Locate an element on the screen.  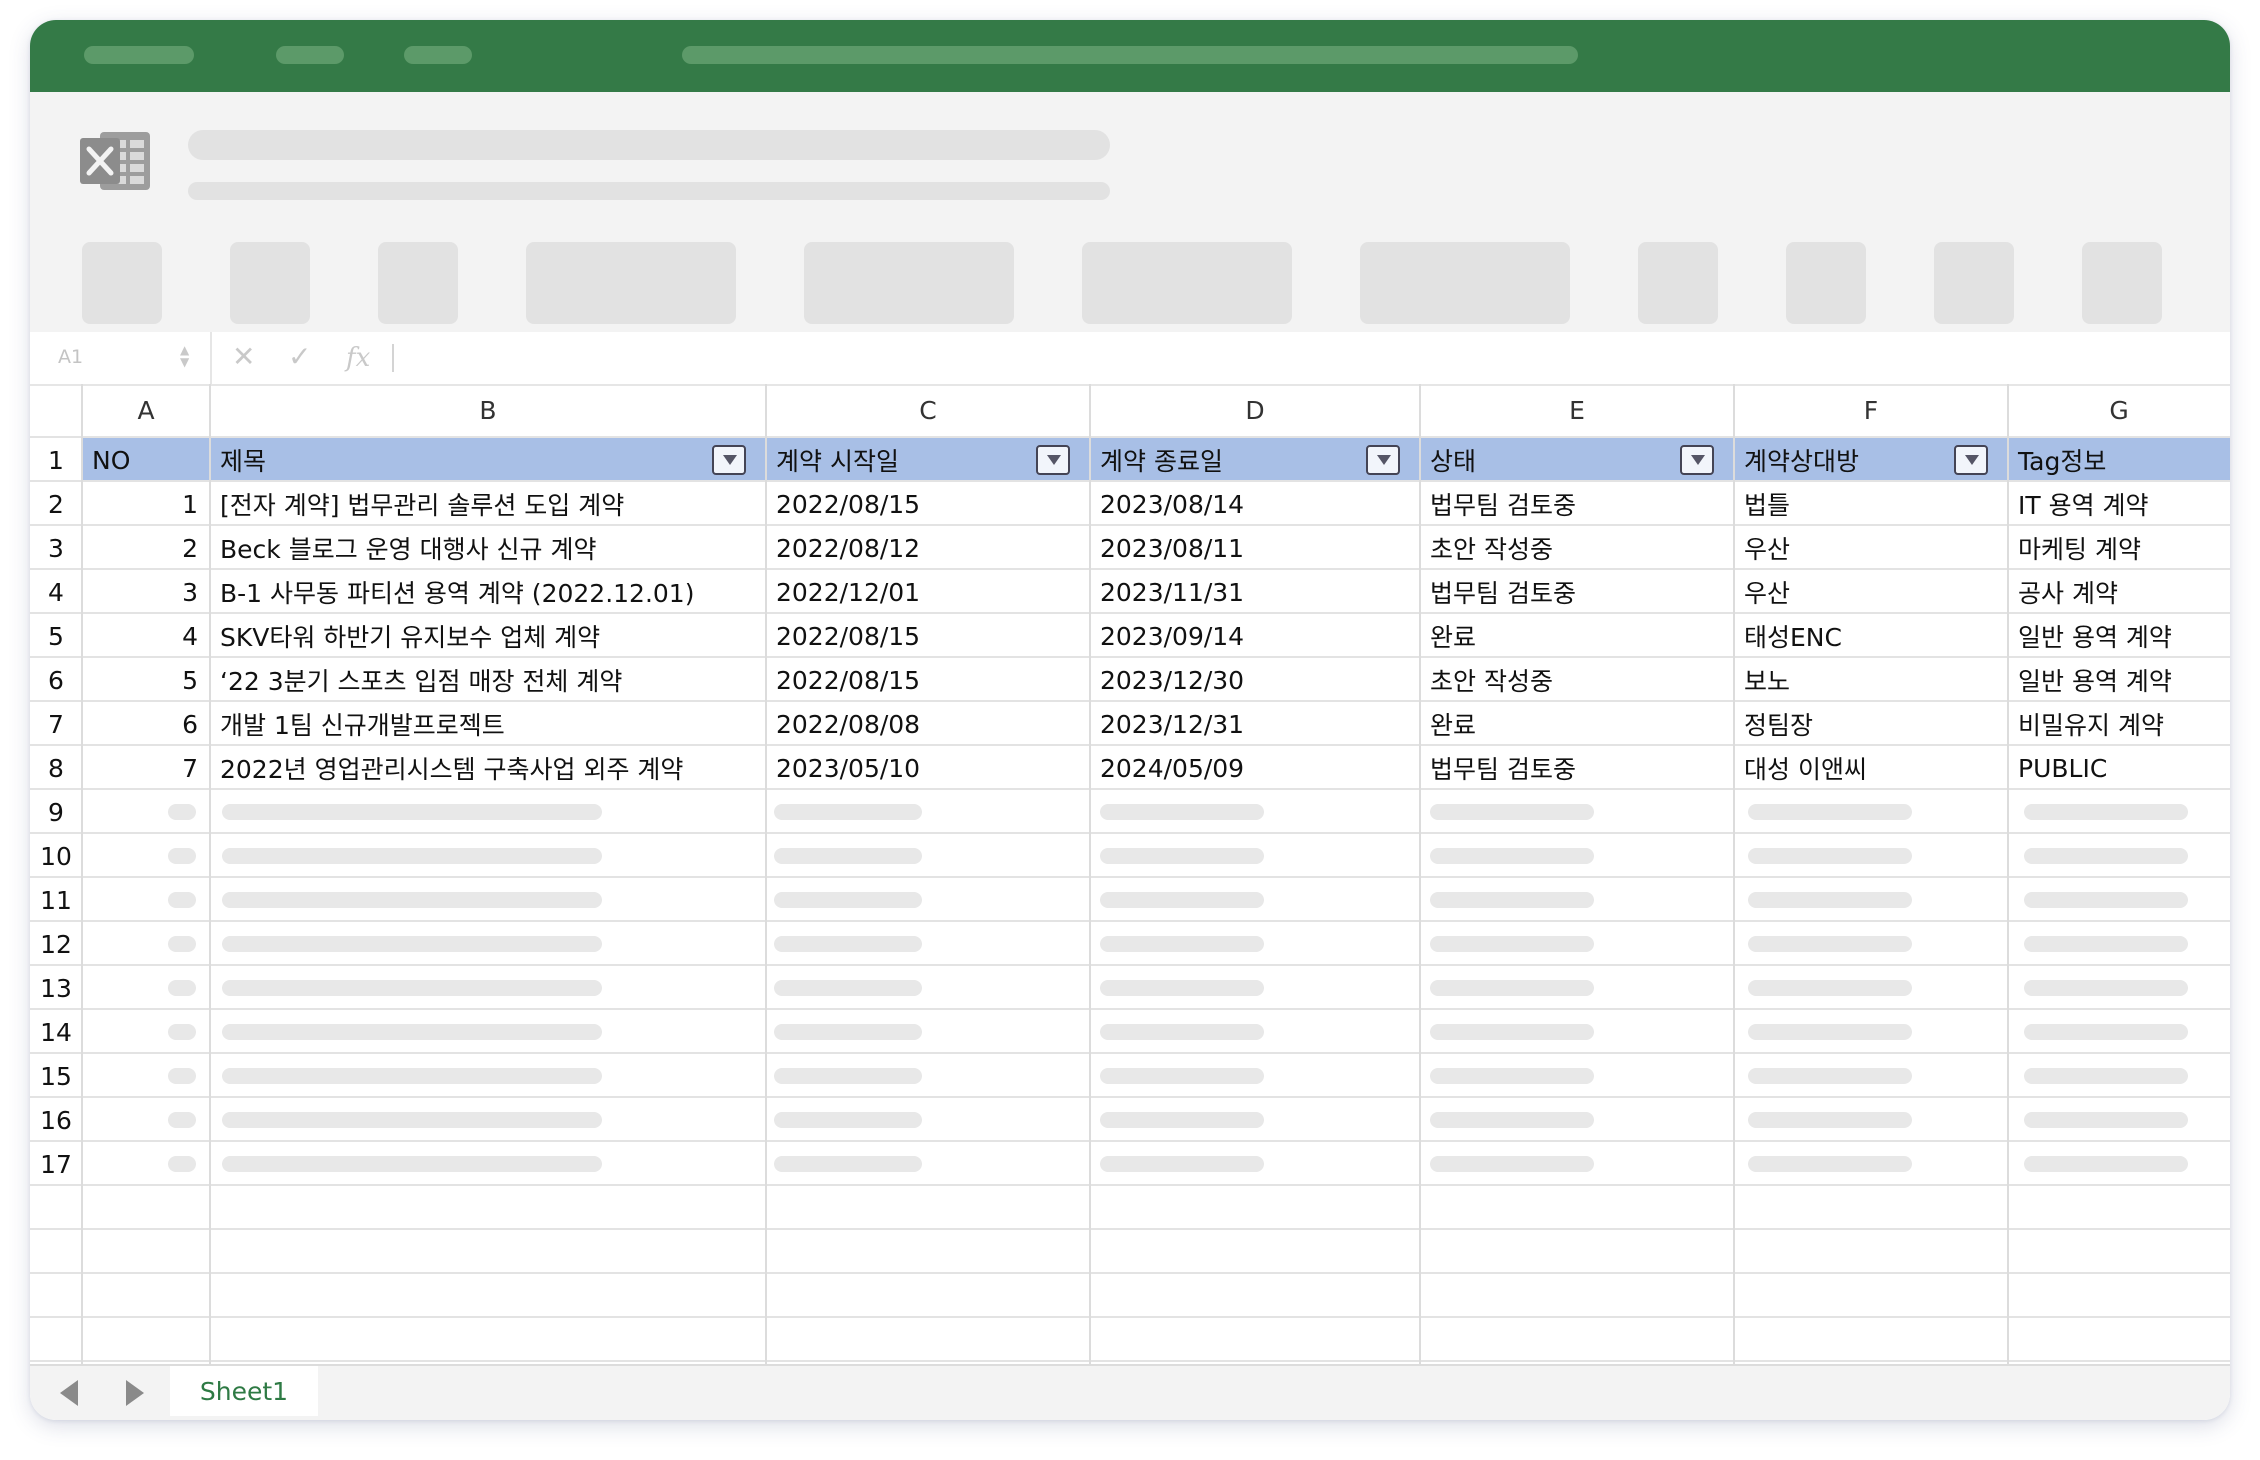
row-header: 10 is located at coordinates (56, 856).